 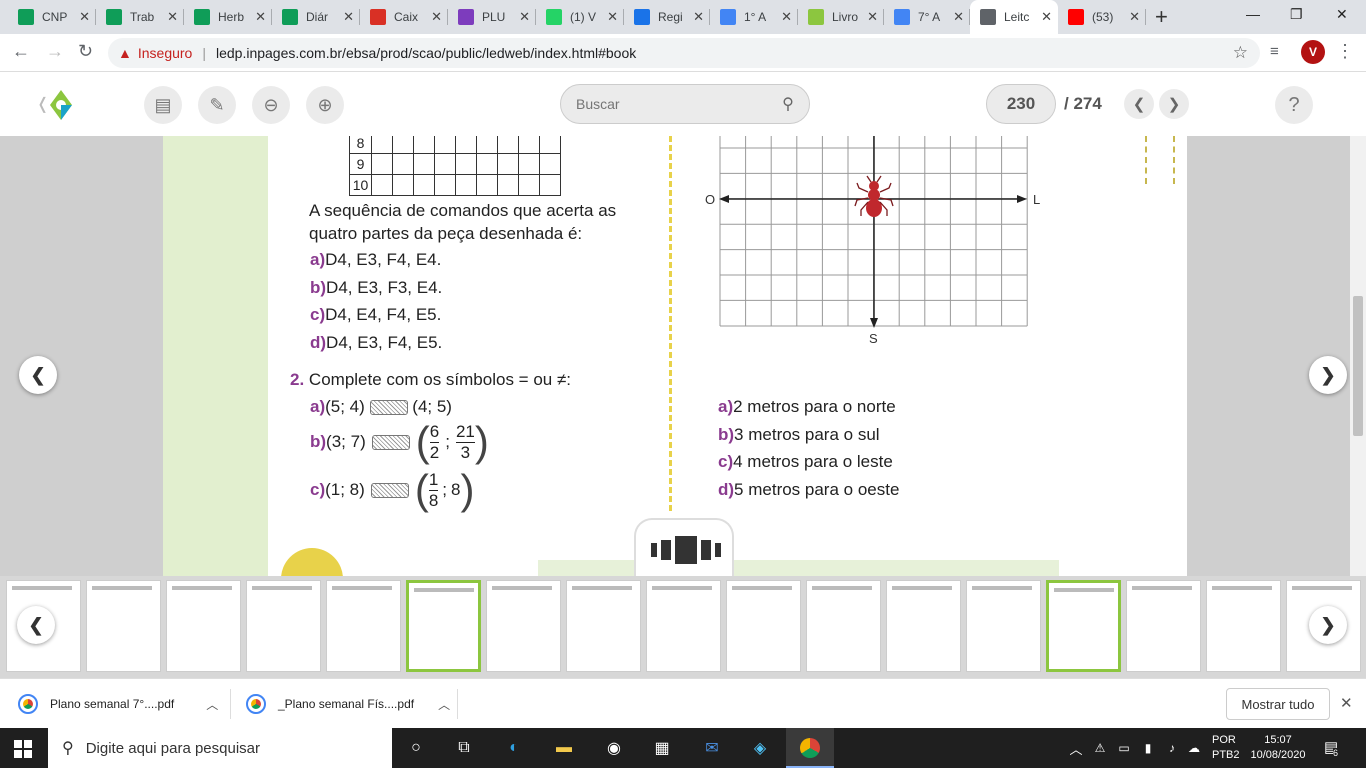 What do you see at coordinates (165, 53) in the screenshot?
I see `security-label: Inseguro` at bounding box center [165, 53].